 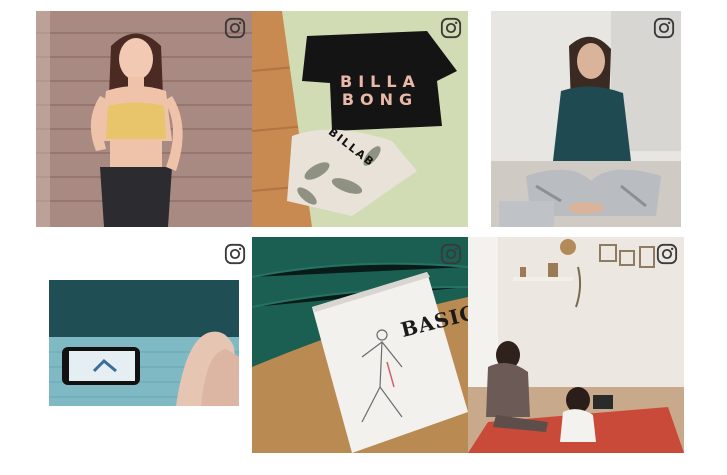 I want to click on photo-tile-5: BASIC, so click(x=360, y=345).